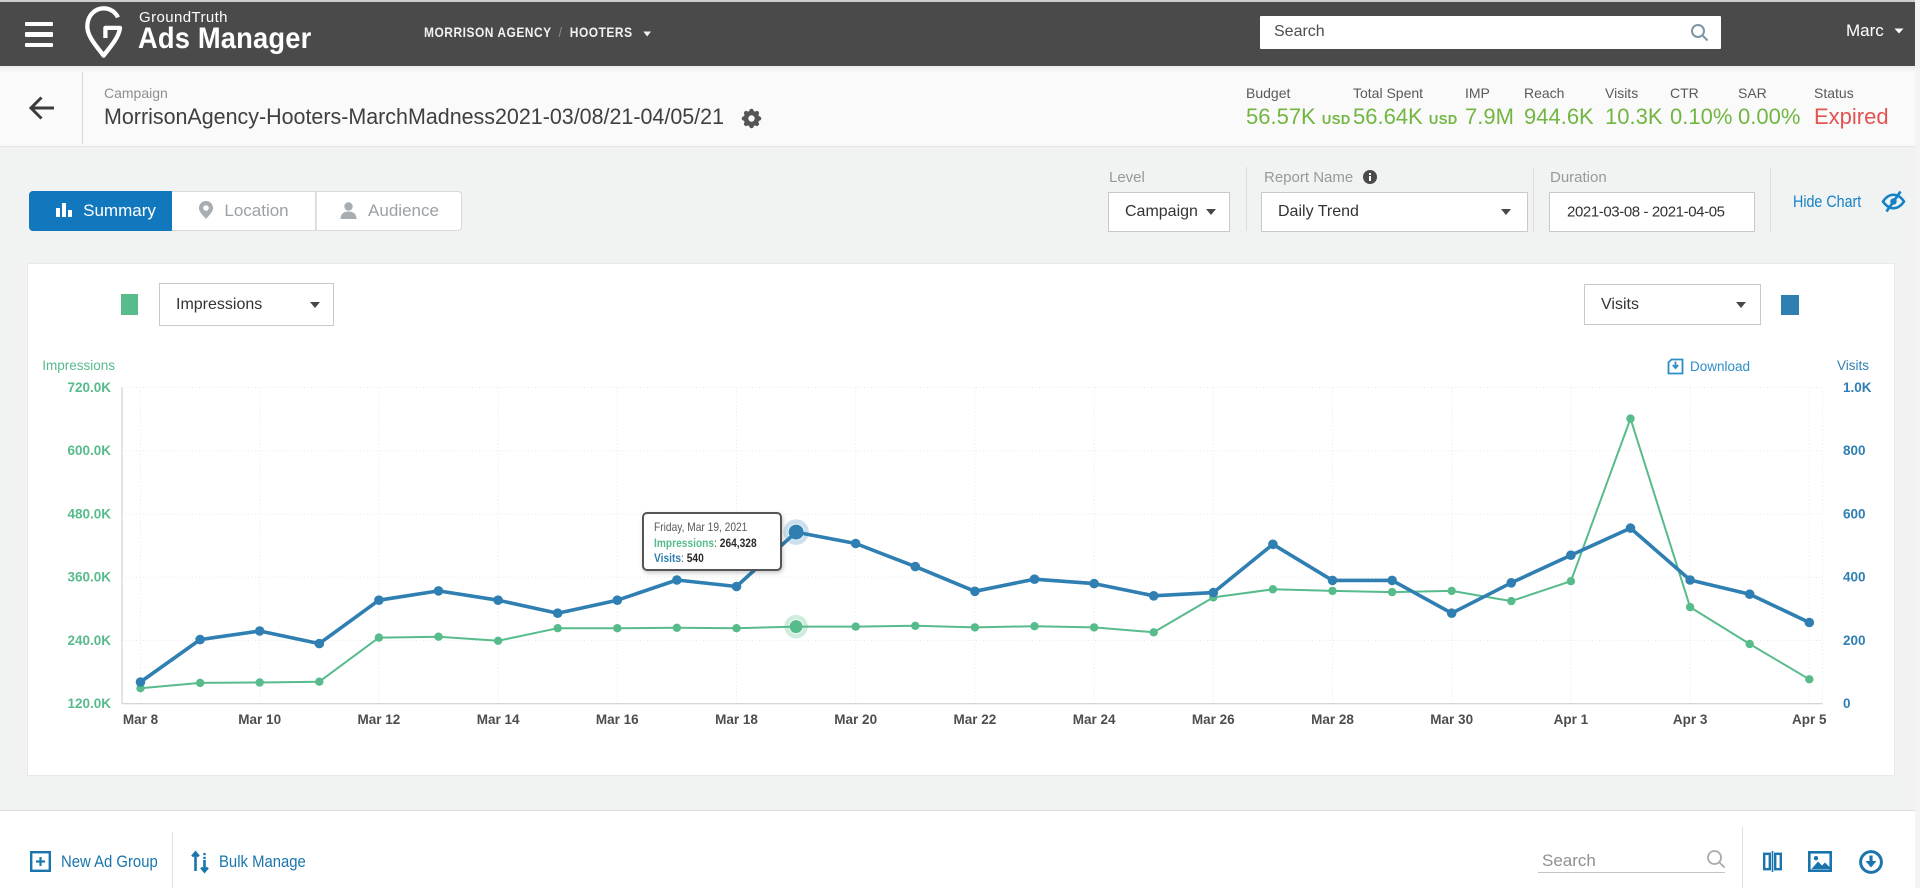  I want to click on svg-text: Mar 14, so click(498, 719).